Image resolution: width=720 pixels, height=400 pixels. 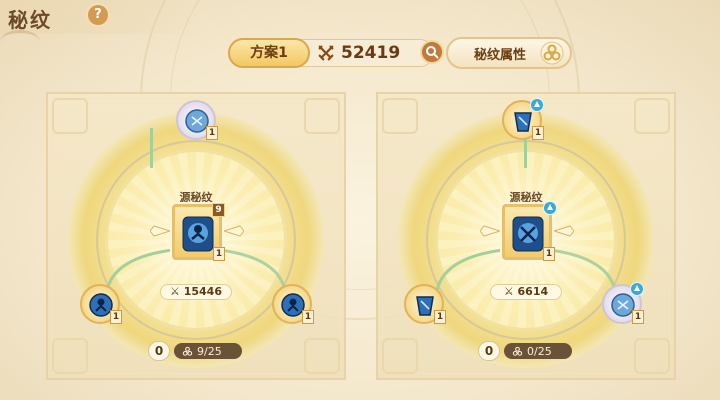 I want to click on source-rune-power-value: 15446, so click(x=202, y=291).